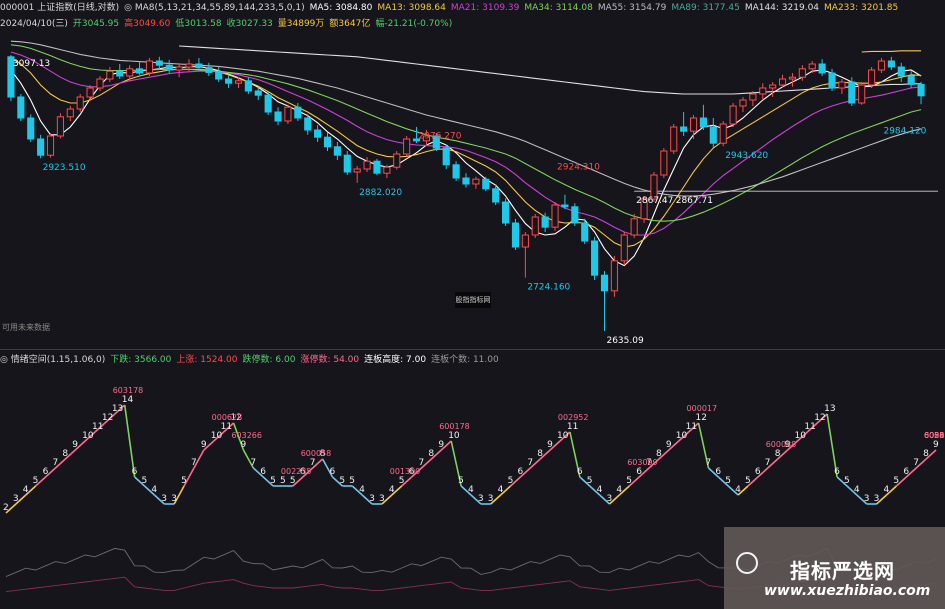  I want to click on sentiment-point-label: 12, so click(107, 418).